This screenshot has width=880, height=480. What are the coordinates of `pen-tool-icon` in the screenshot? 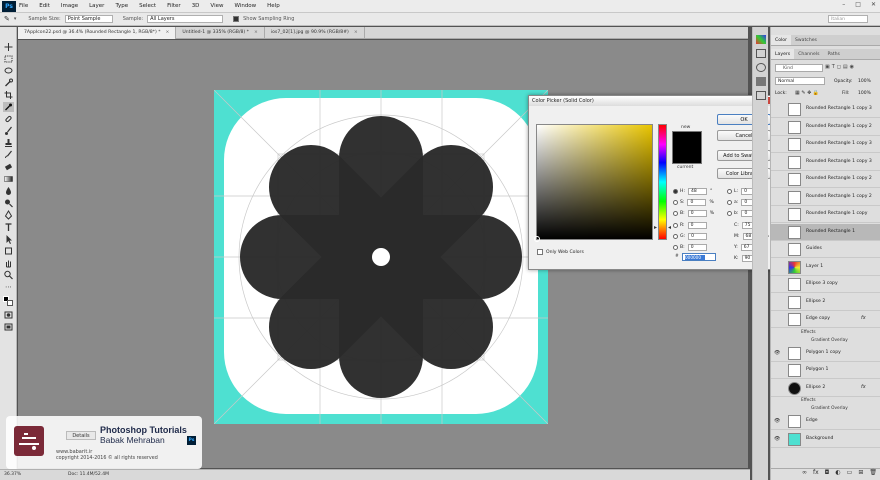 It's located at (8, 215).